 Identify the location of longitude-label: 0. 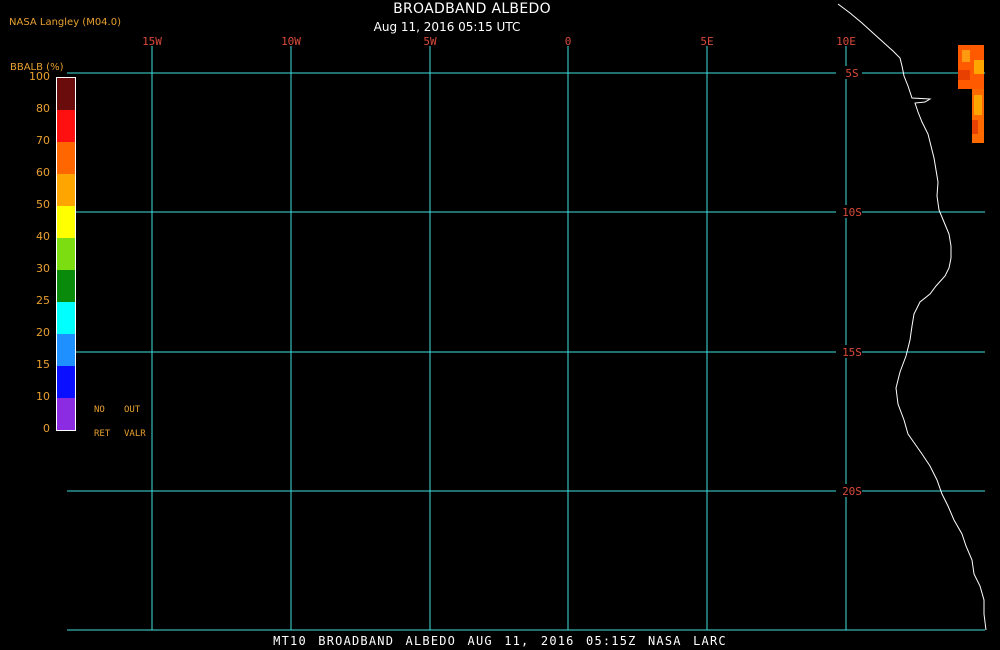
(568, 41).